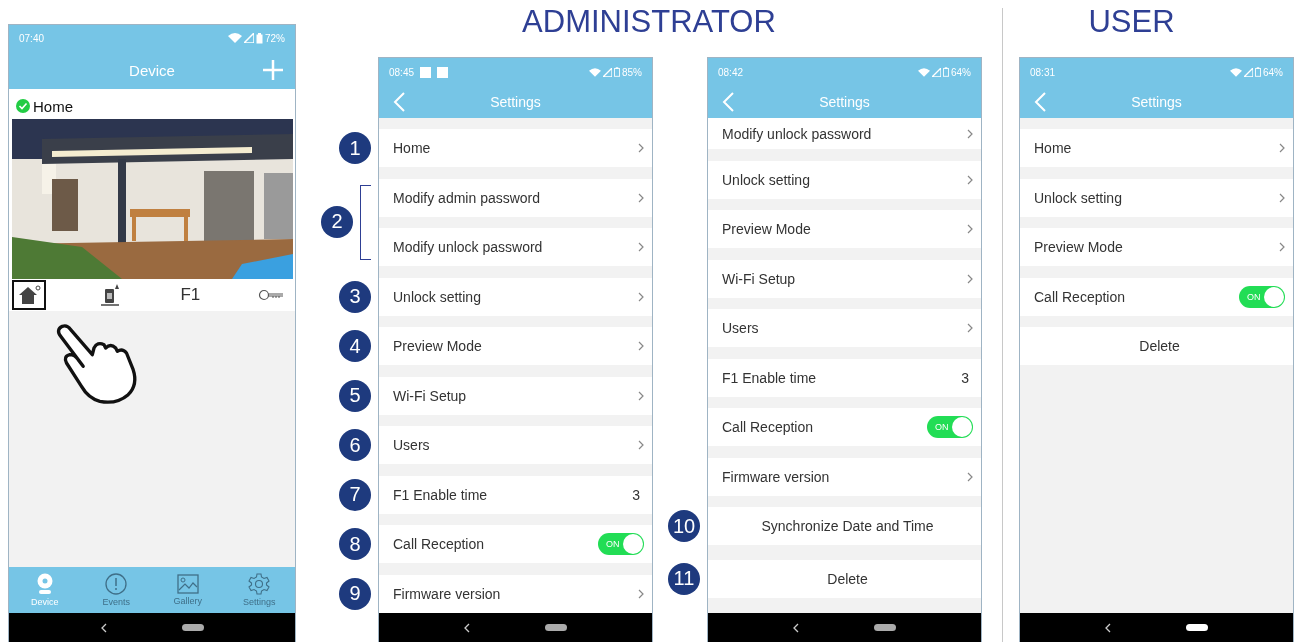  Describe the element at coordinates (355, 296) in the screenshot. I see `step-badge: 3` at that location.